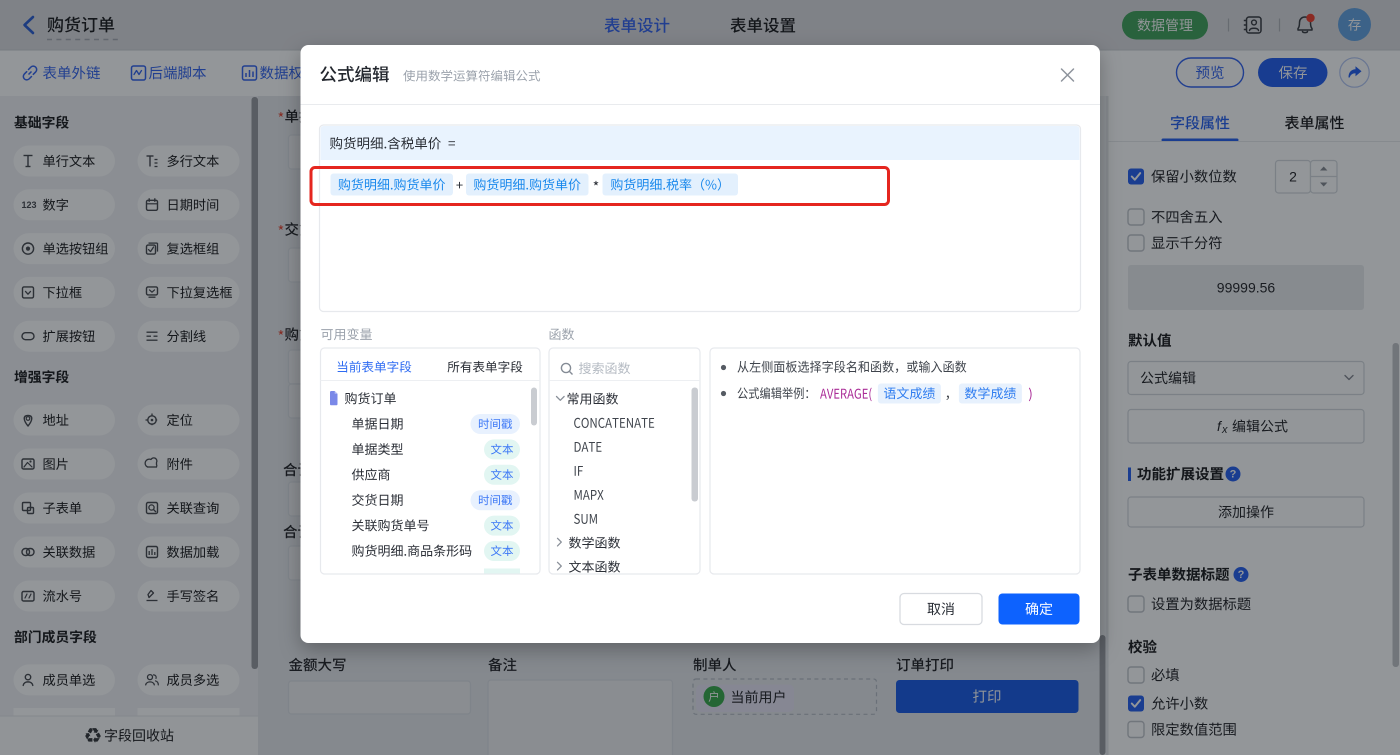  I want to click on svg-text: 2, so click(1293, 177).